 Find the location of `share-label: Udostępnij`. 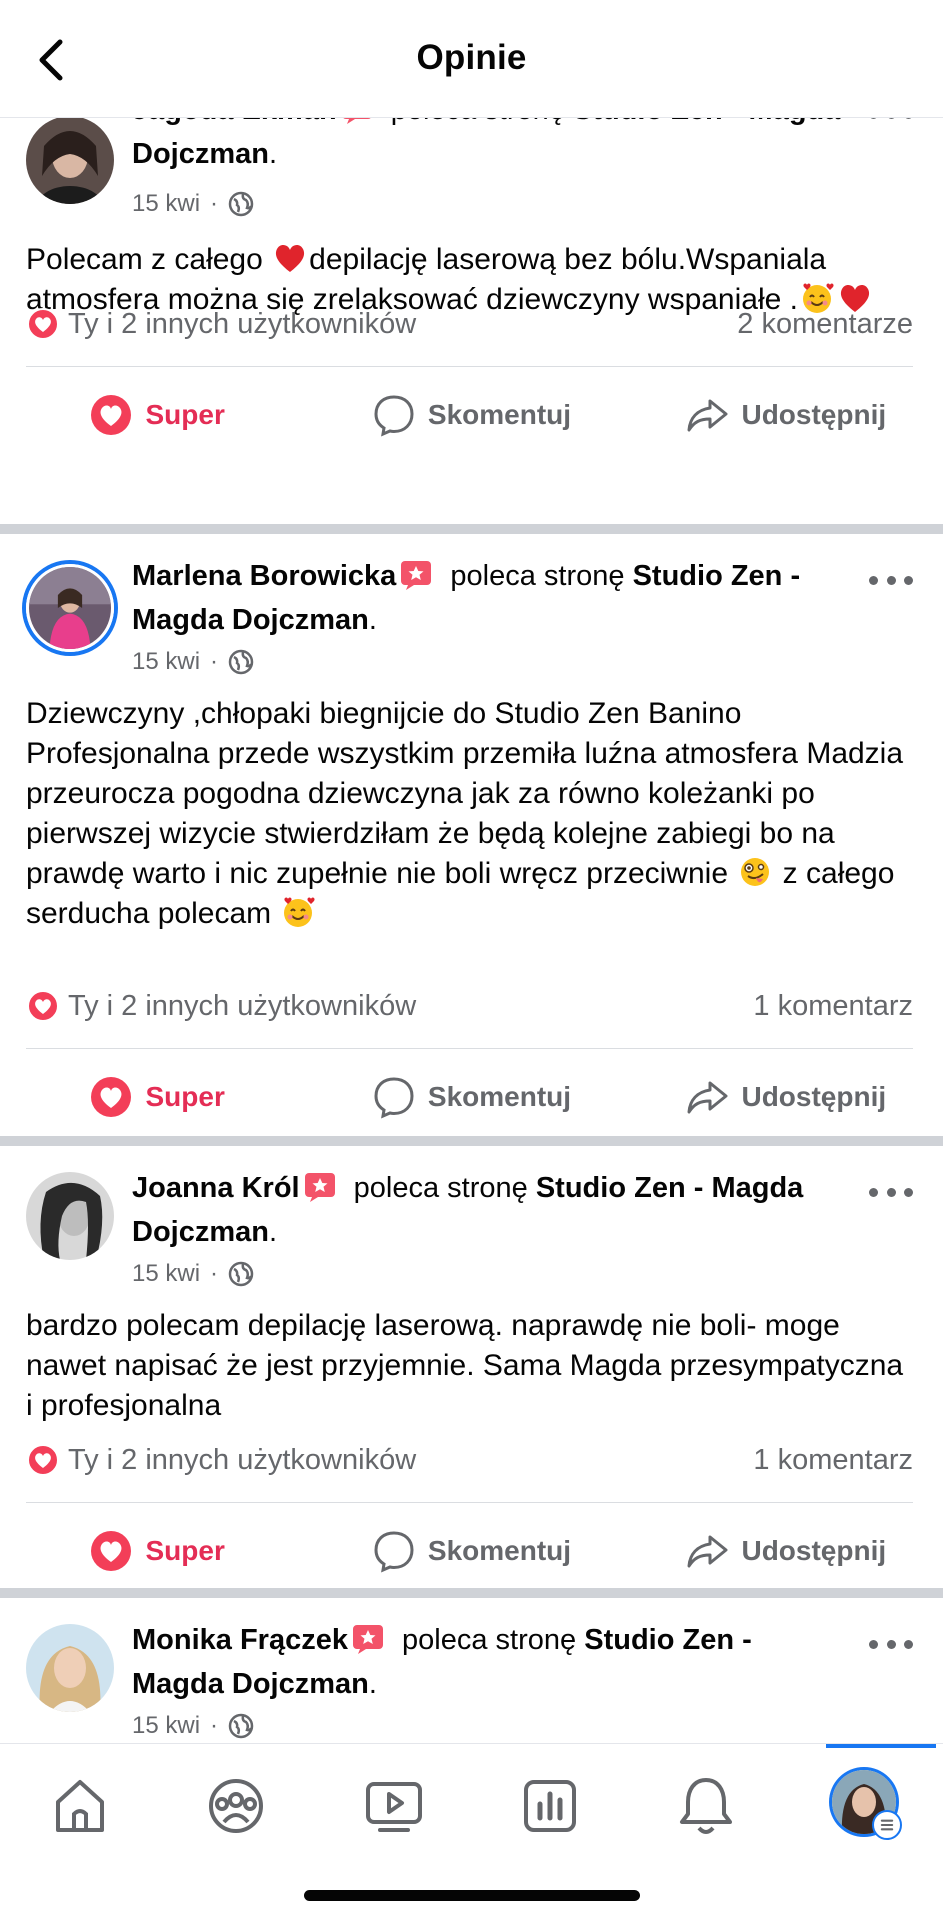

share-label: Udostępnij is located at coordinates (814, 1550).